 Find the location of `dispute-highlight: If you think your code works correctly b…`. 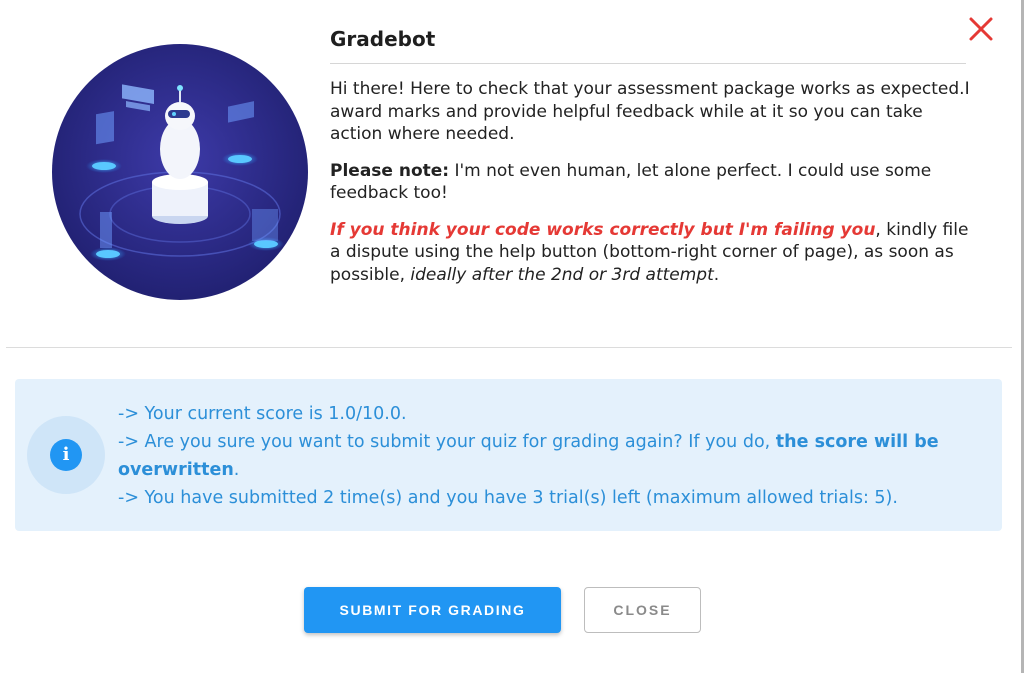

dispute-highlight: If you think your code works correctly b… is located at coordinates (603, 229).